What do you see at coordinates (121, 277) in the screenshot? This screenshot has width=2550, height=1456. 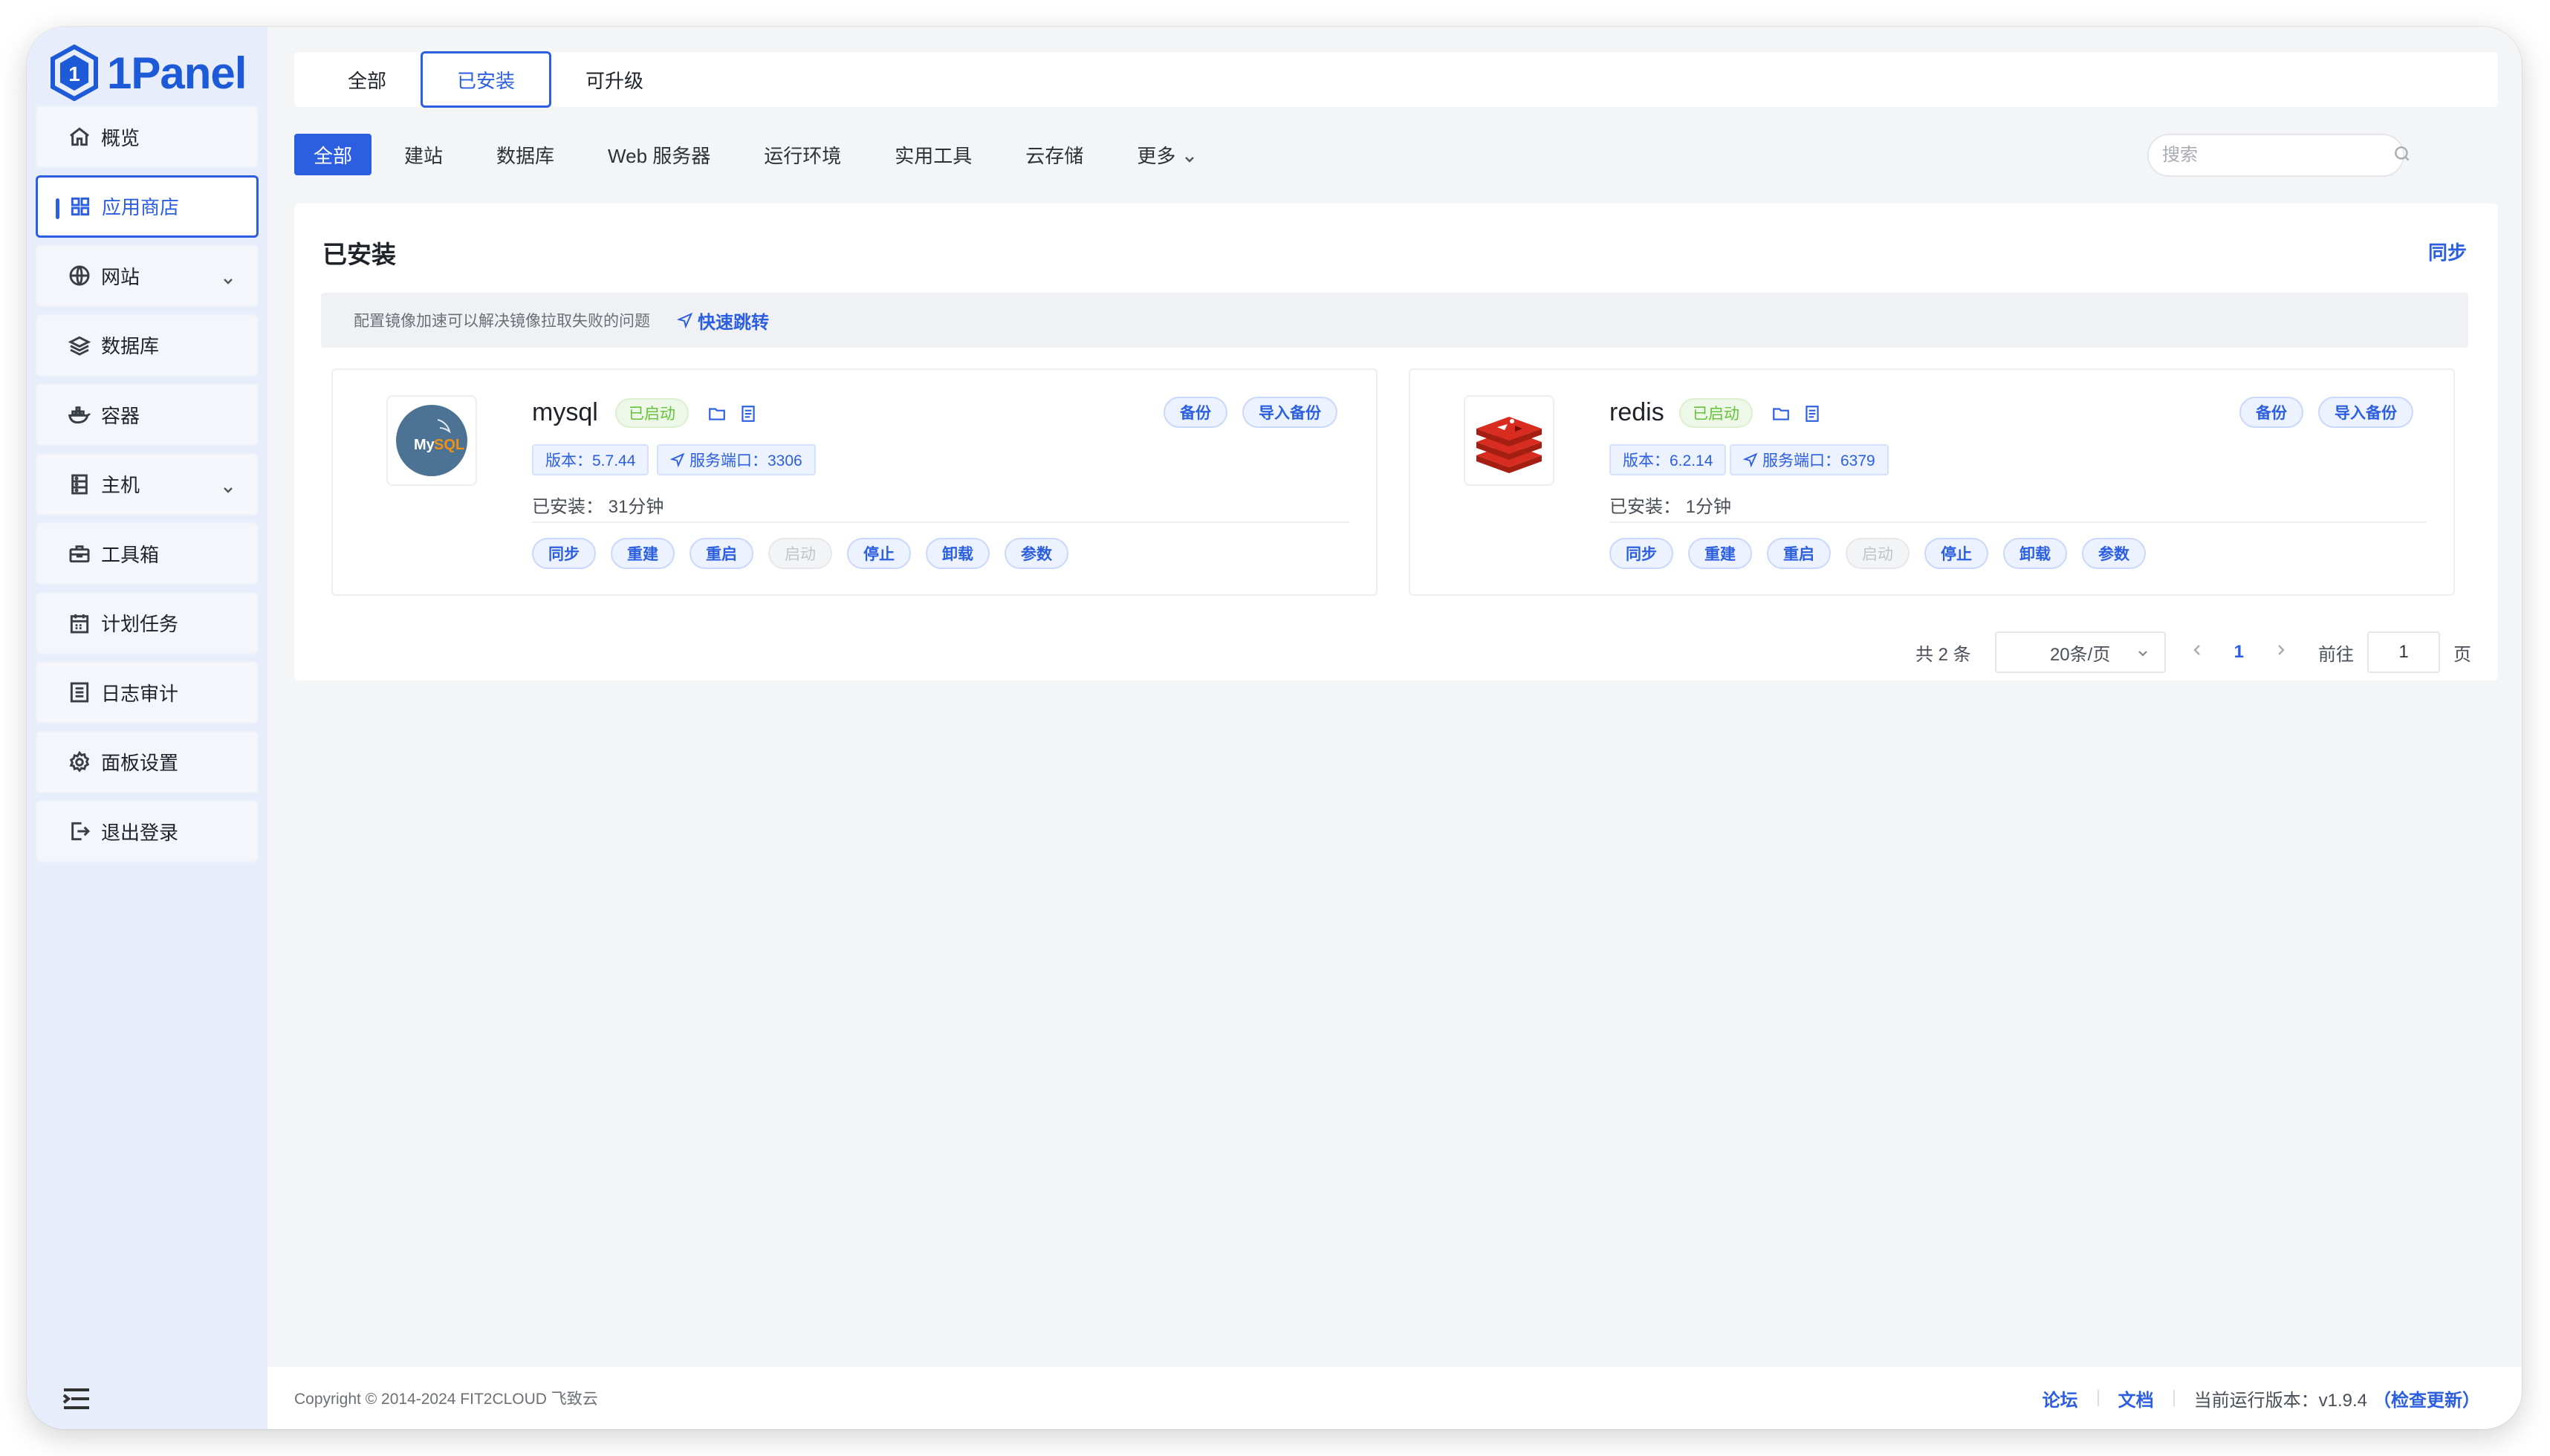 I see `sidebar-item-label: 网站` at bounding box center [121, 277].